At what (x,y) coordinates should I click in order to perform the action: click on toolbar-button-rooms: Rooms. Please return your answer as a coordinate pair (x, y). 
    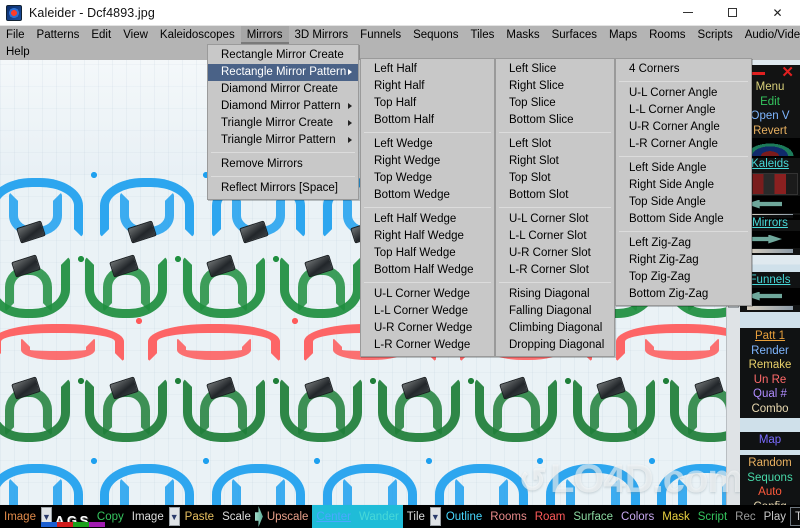
    Looking at the image, I should click on (508, 516).